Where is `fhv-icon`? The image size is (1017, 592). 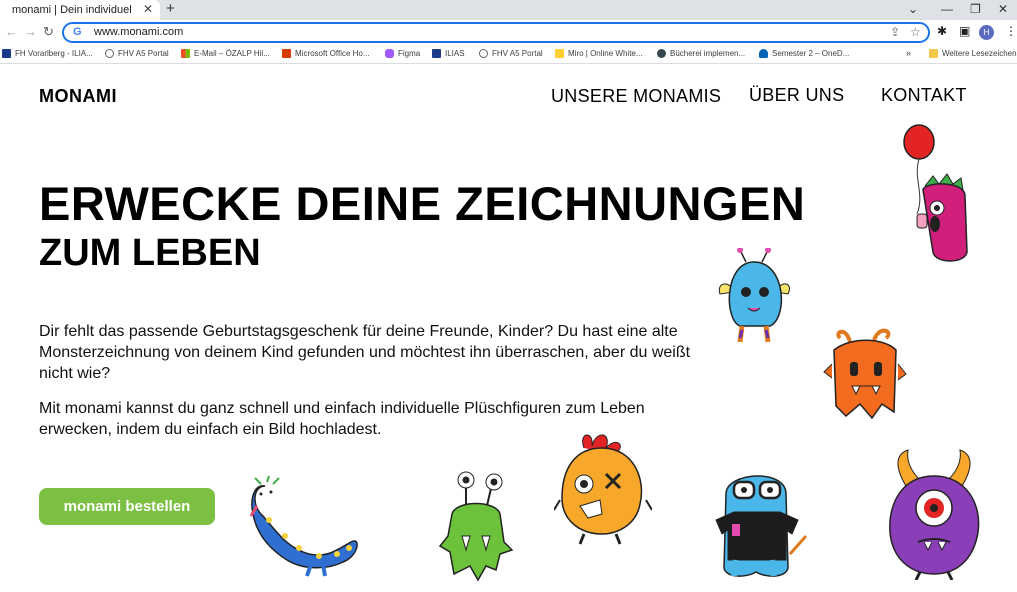
fhv-icon is located at coordinates (6, 53).